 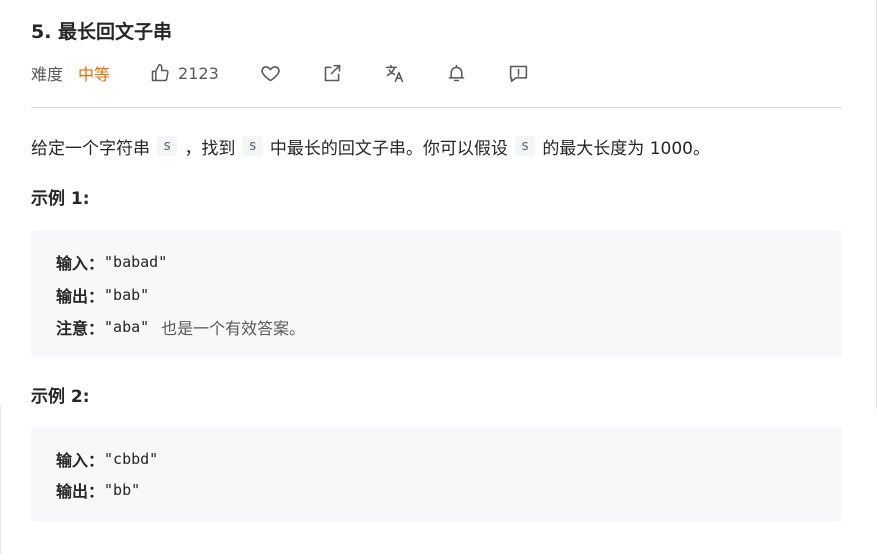 I want to click on example-input-line: 输入： "cbbd", so click(x=107, y=459).